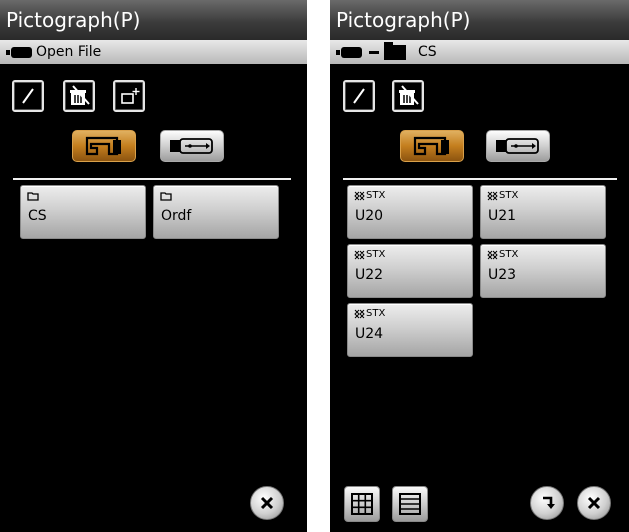 This screenshot has width=629, height=532. I want to click on back-button, so click(547, 503).